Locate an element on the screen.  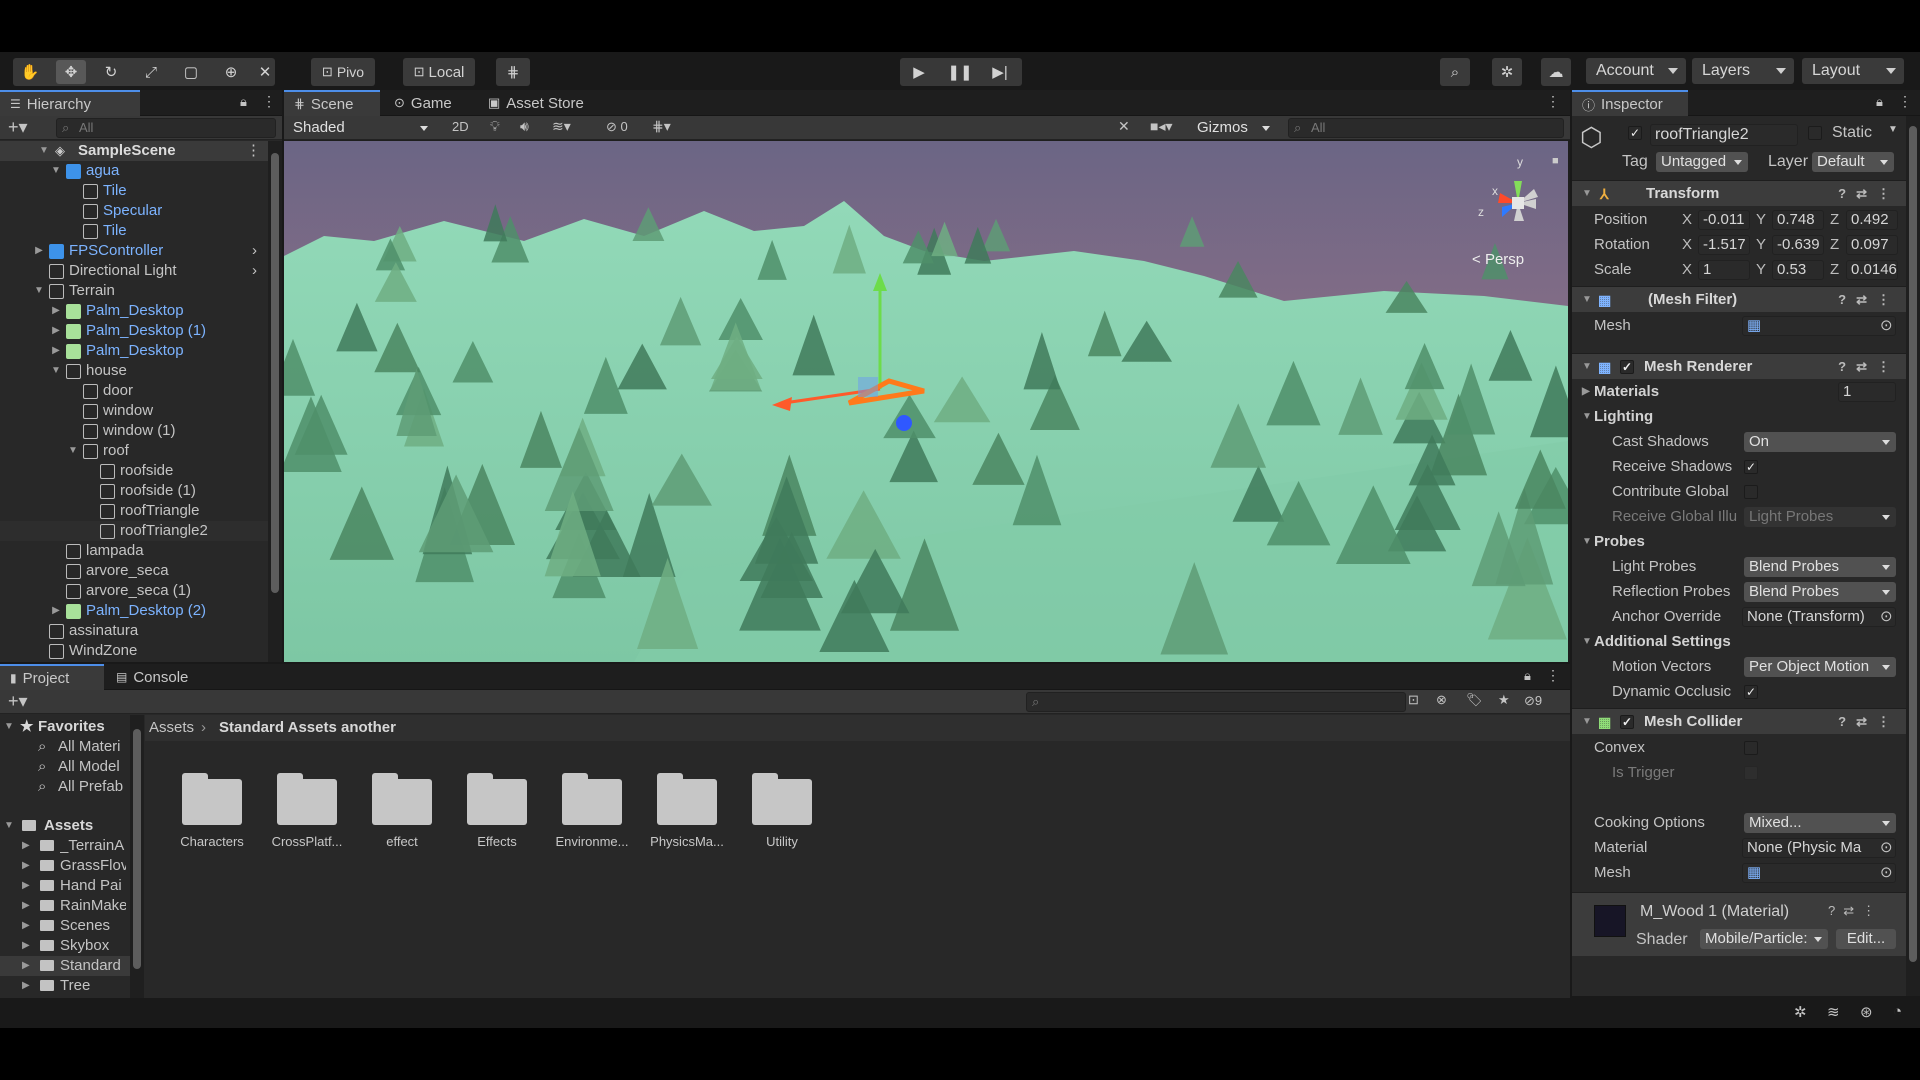
hierarchy-item: door is located at coordinates (134, 391).